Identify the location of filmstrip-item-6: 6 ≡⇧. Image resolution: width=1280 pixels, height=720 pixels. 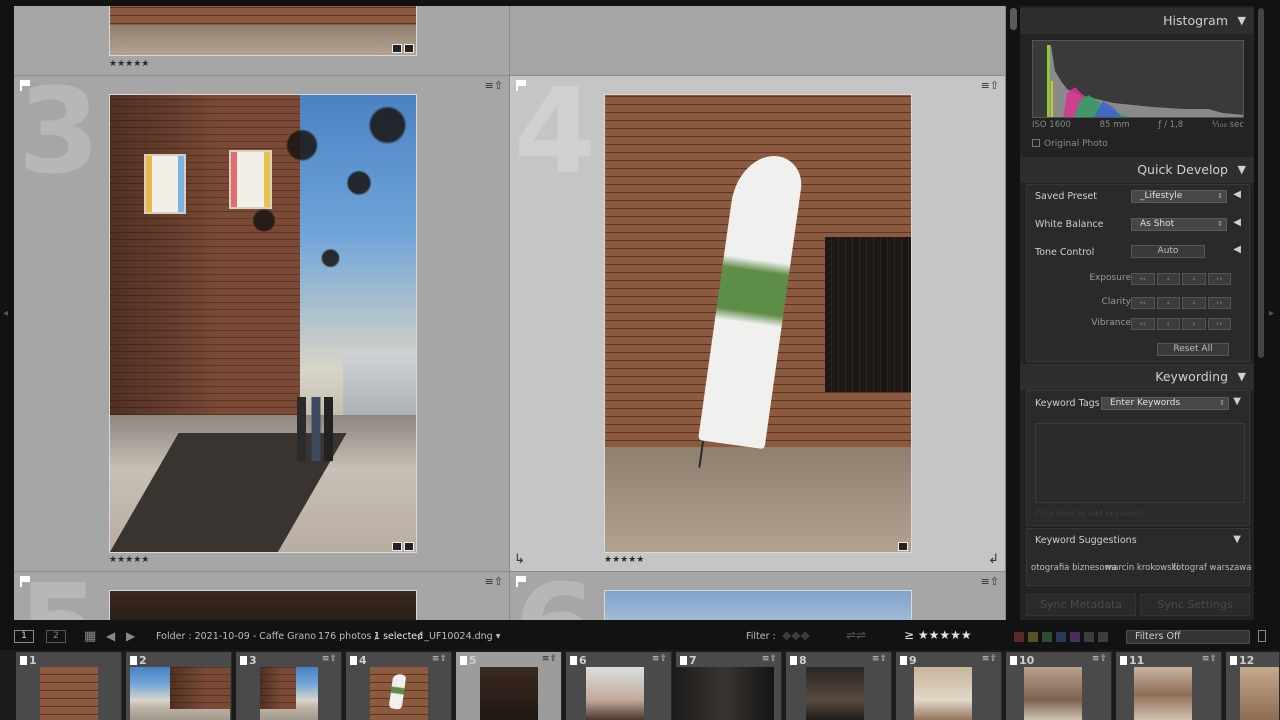
(619, 686).